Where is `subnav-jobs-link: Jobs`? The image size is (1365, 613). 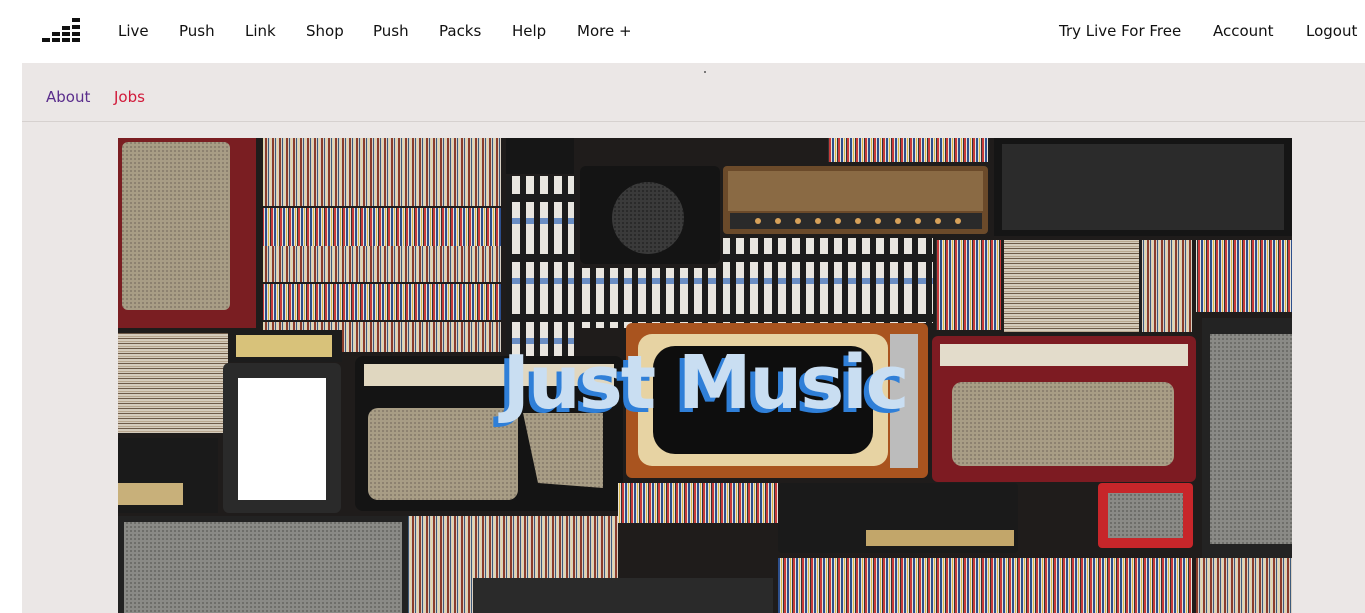 subnav-jobs-link: Jobs is located at coordinates (129, 97).